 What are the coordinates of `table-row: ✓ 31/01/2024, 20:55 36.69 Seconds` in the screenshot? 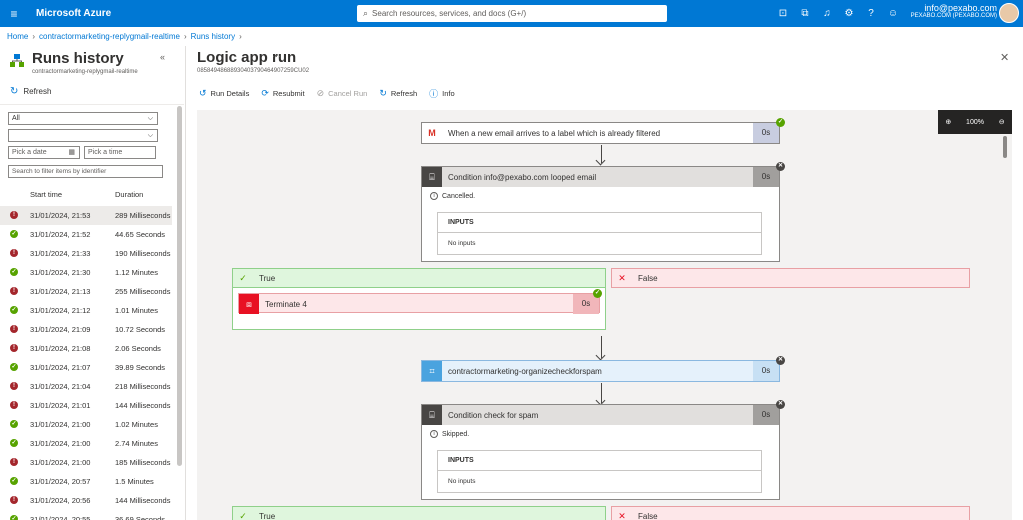 It's located at (86, 515).